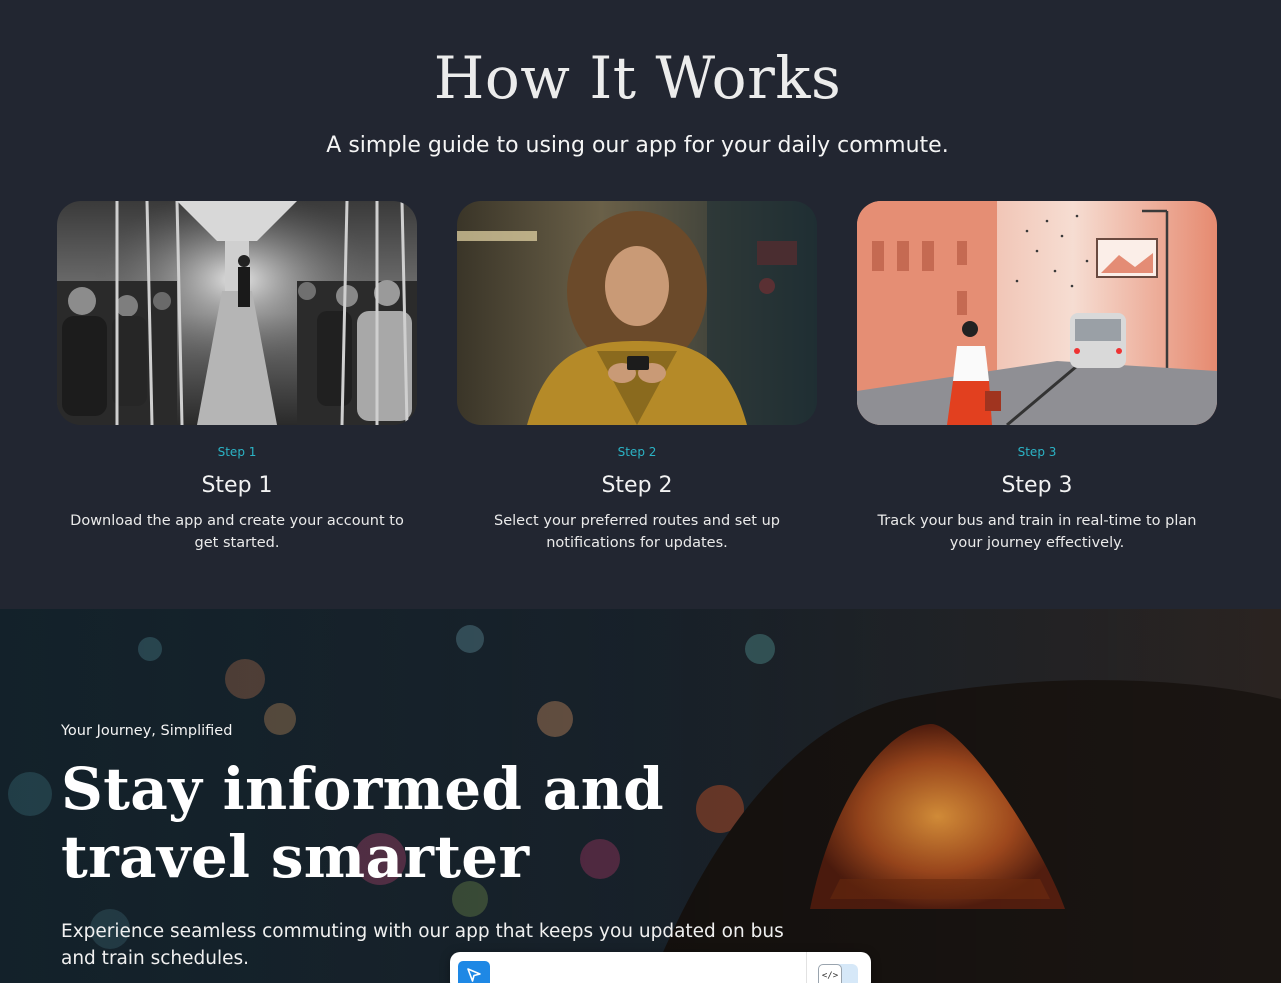 The height and width of the screenshot is (983, 1281). I want to click on subway-car-image, so click(237, 313).